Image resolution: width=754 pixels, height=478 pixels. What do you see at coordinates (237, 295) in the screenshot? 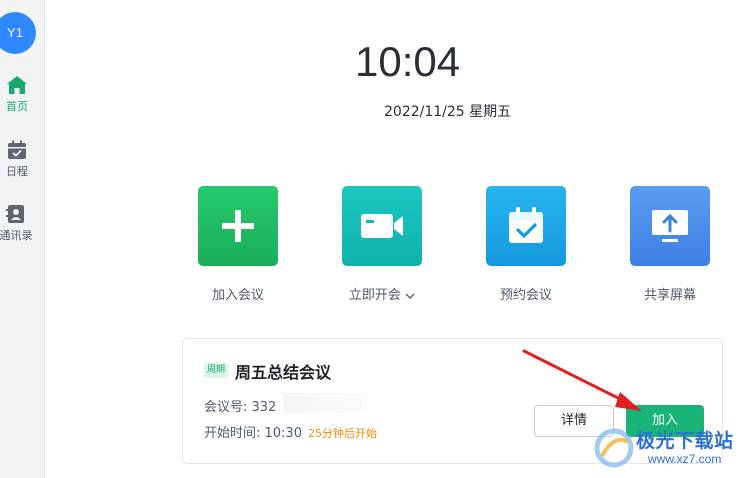
I see `join-meeting-label: 加入会议` at bounding box center [237, 295].